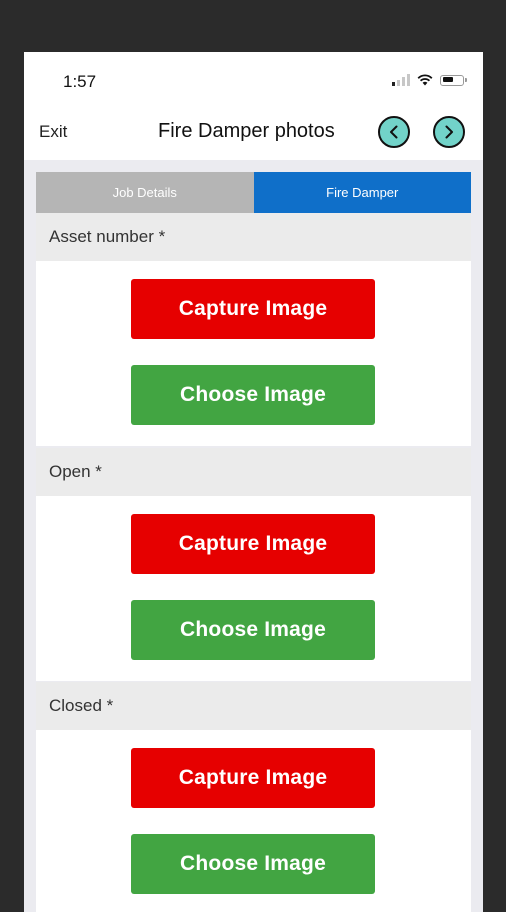 The width and height of the screenshot is (506, 912). What do you see at coordinates (253, 706) in the screenshot?
I see `section-label-closed: Closed *` at bounding box center [253, 706].